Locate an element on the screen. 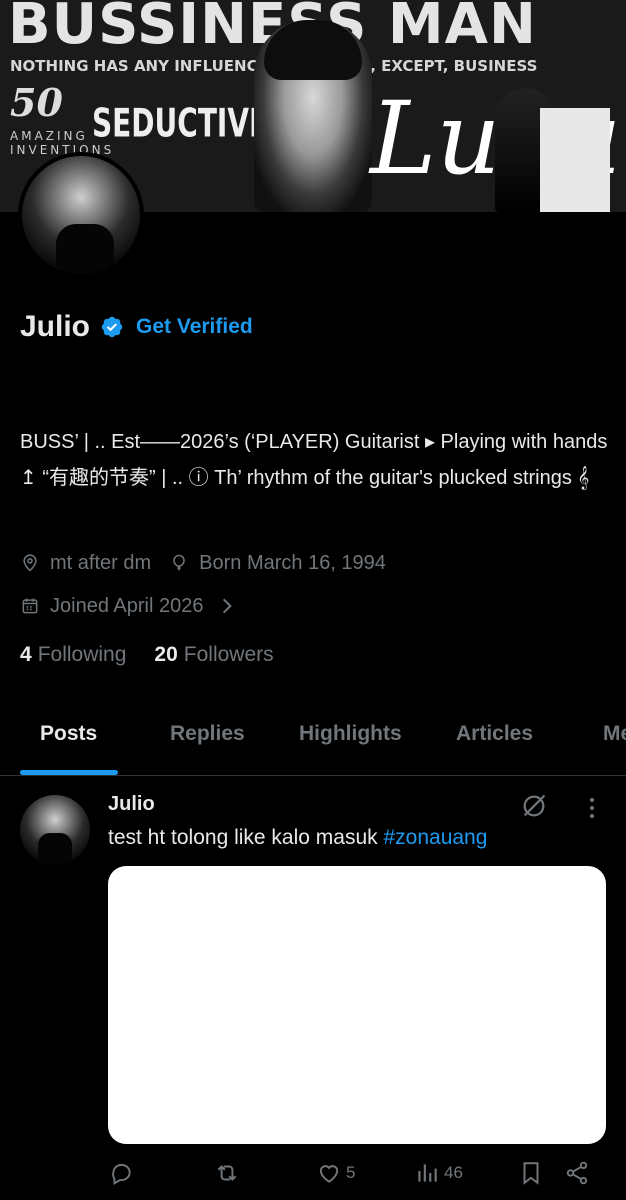  following-link: 4 Following is located at coordinates (73, 655).